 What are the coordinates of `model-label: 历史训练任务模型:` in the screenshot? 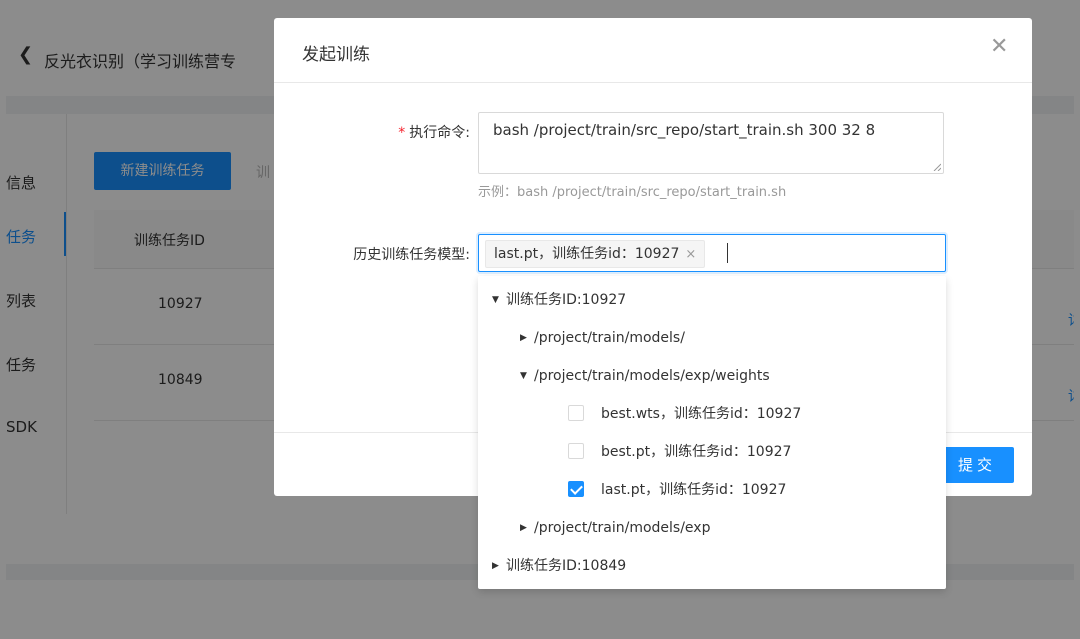 It's located at (411, 255).